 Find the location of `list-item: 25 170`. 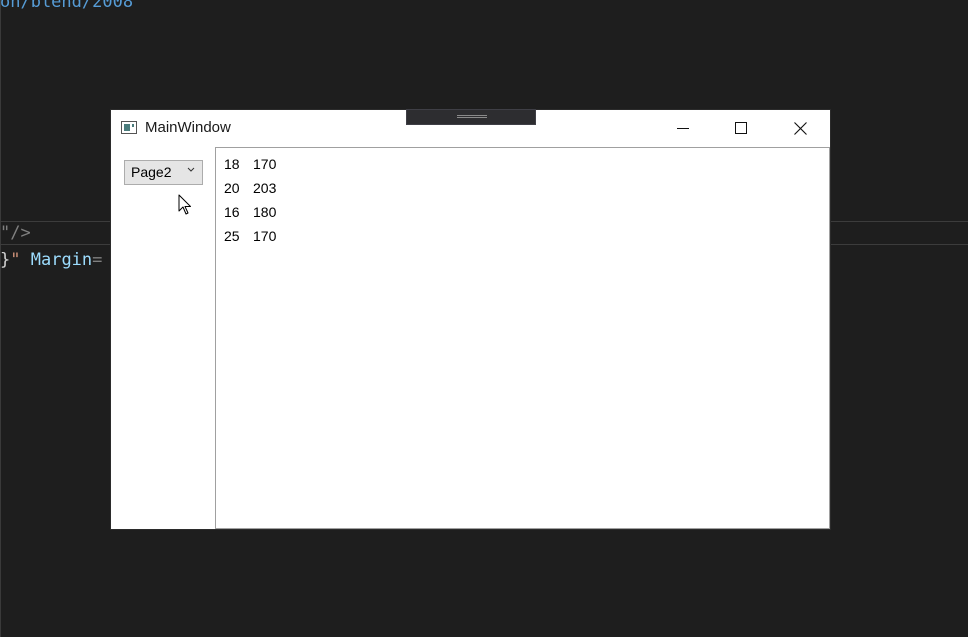

list-item: 25 170 is located at coordinates (258, 236).